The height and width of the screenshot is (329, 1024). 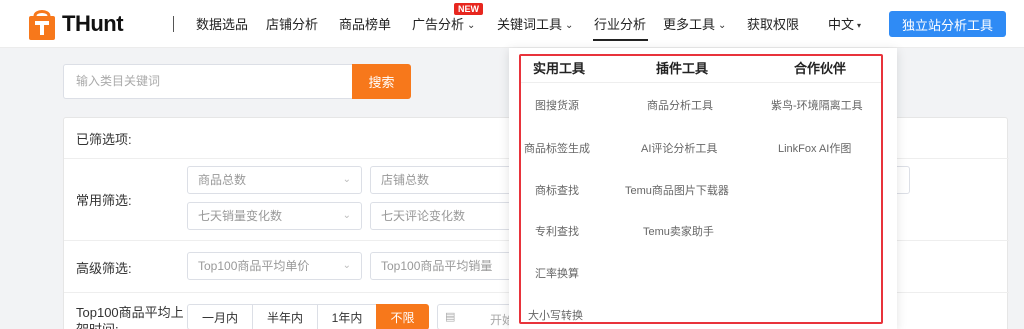 What do you see at coordinates (678, 231) in the screenshot?
I see `dropdown-item-temu-seller-assistant: Temu卖家助手` at bounding box center [678, 231].